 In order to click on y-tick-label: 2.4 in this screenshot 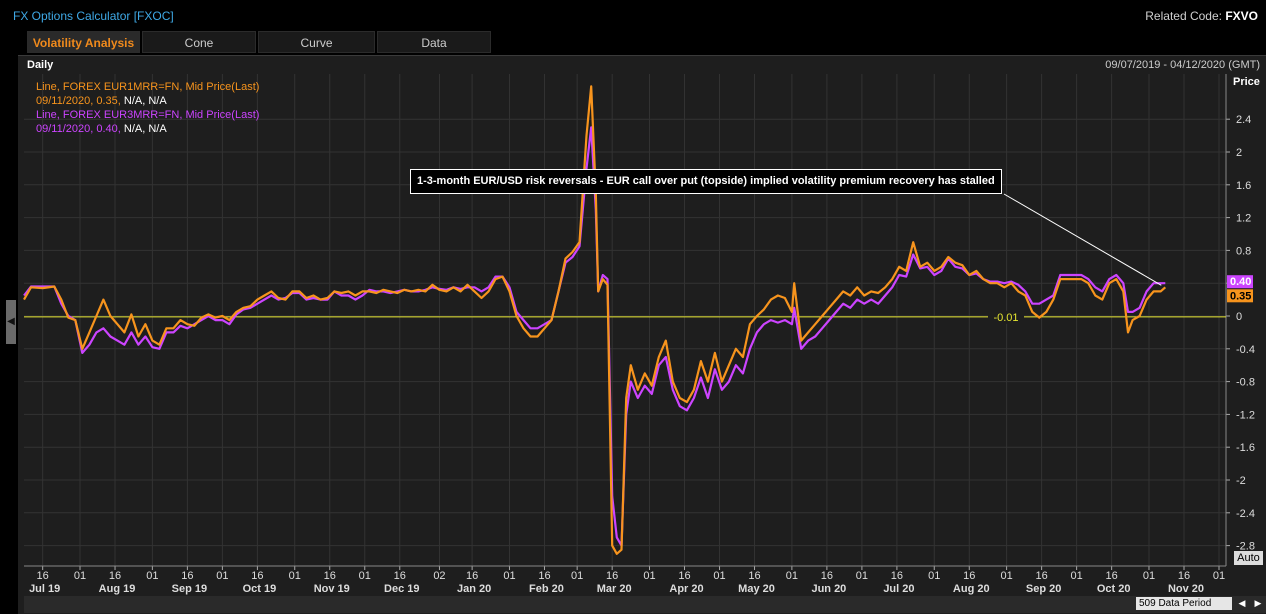, I will do `click(1243, 120)`.